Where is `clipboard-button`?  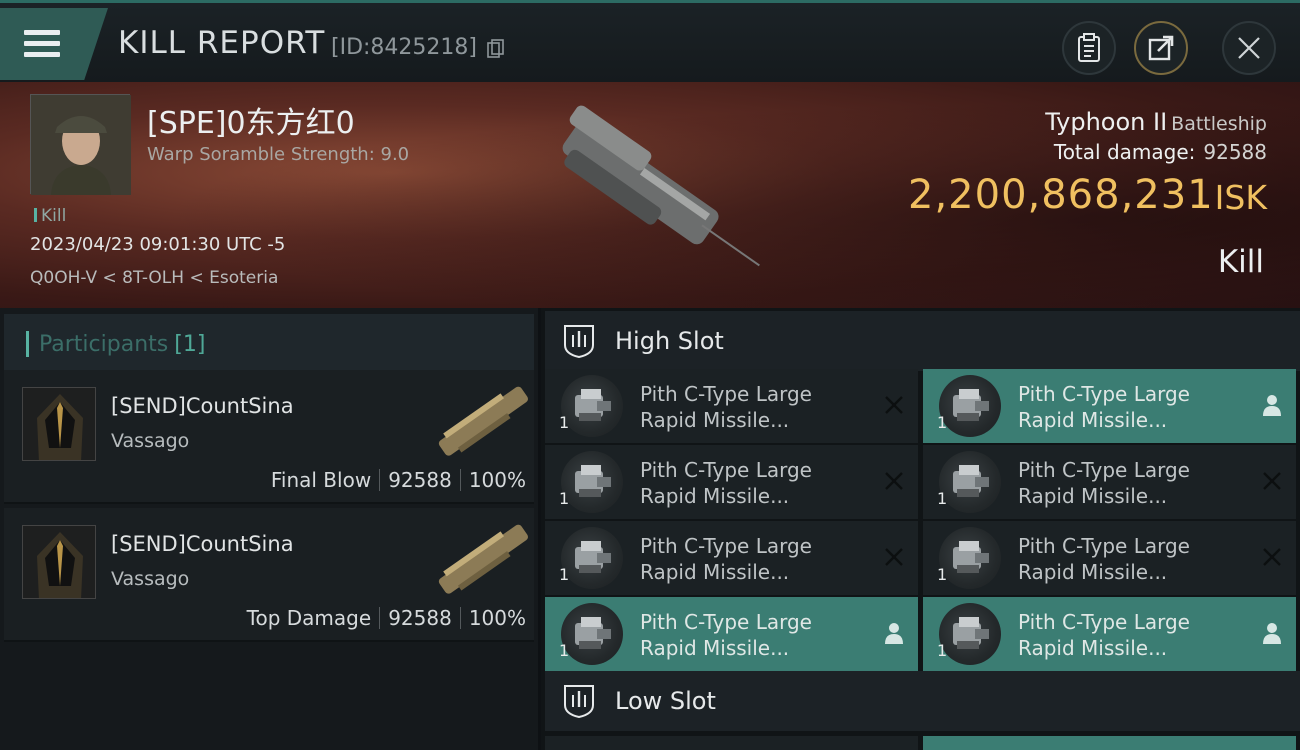 clipboard-button is located at coordinates (1089, 48).